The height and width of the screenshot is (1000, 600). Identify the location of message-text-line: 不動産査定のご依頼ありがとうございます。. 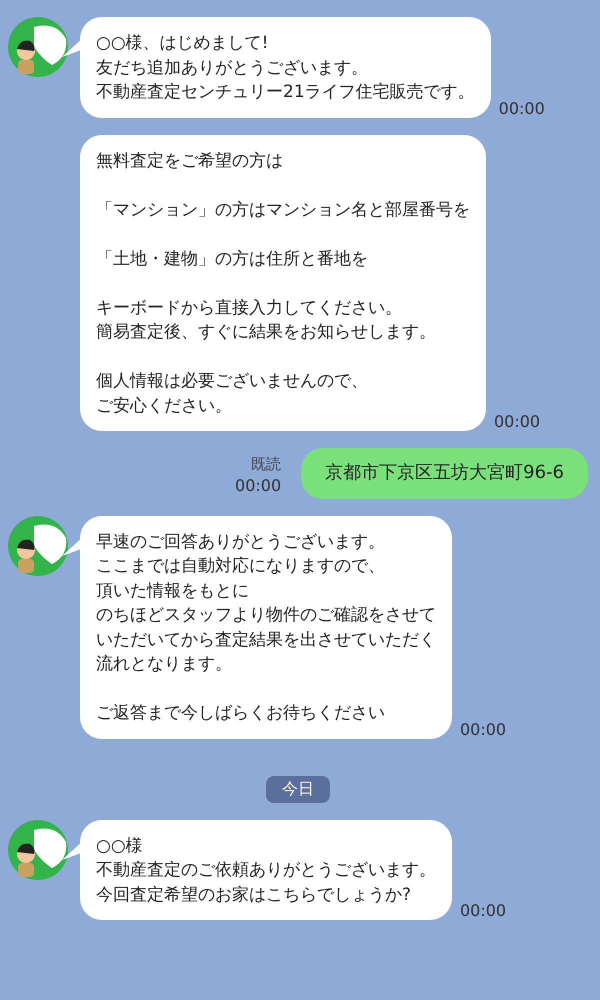
(266, 870).